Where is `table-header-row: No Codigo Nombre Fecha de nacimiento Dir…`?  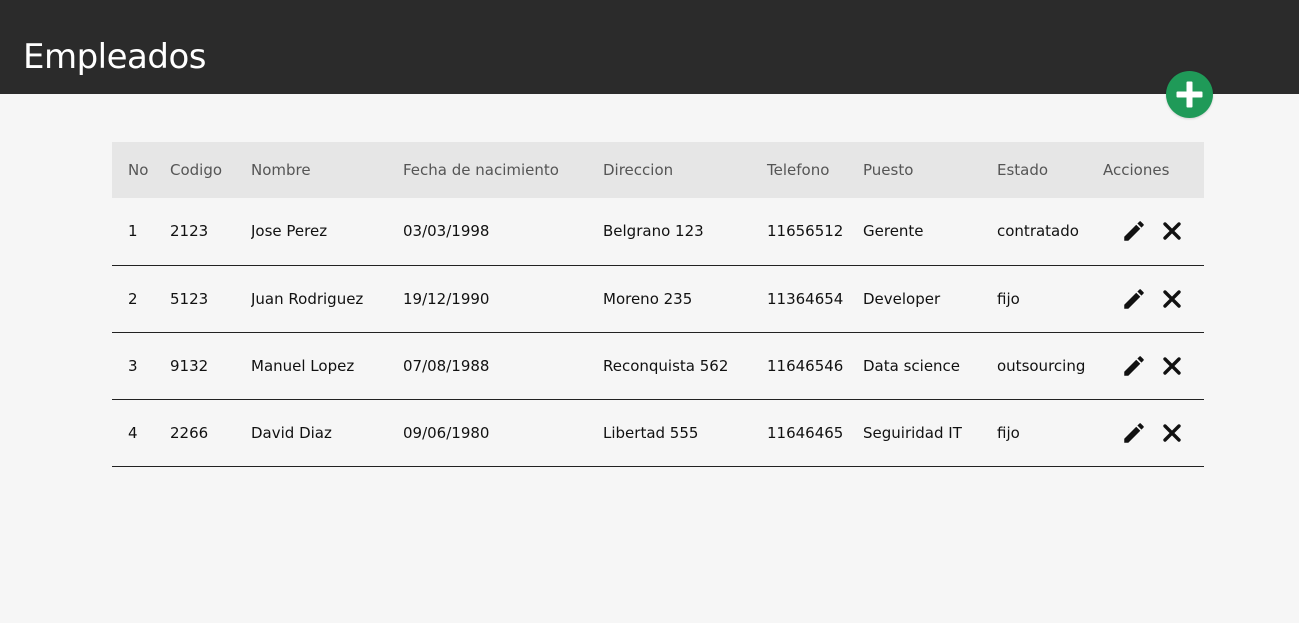
table-header-row: No Codigo Nombre Fecha de nacimiento Dir… is located at coordinates (658, 170).